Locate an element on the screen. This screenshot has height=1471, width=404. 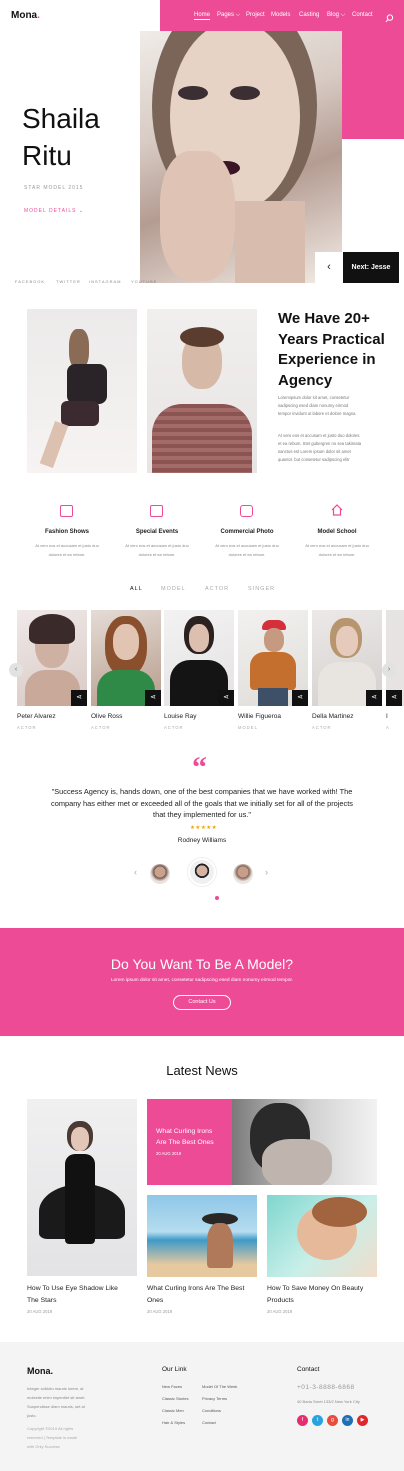
google-icon: g is located at coordinates (332, 1420).